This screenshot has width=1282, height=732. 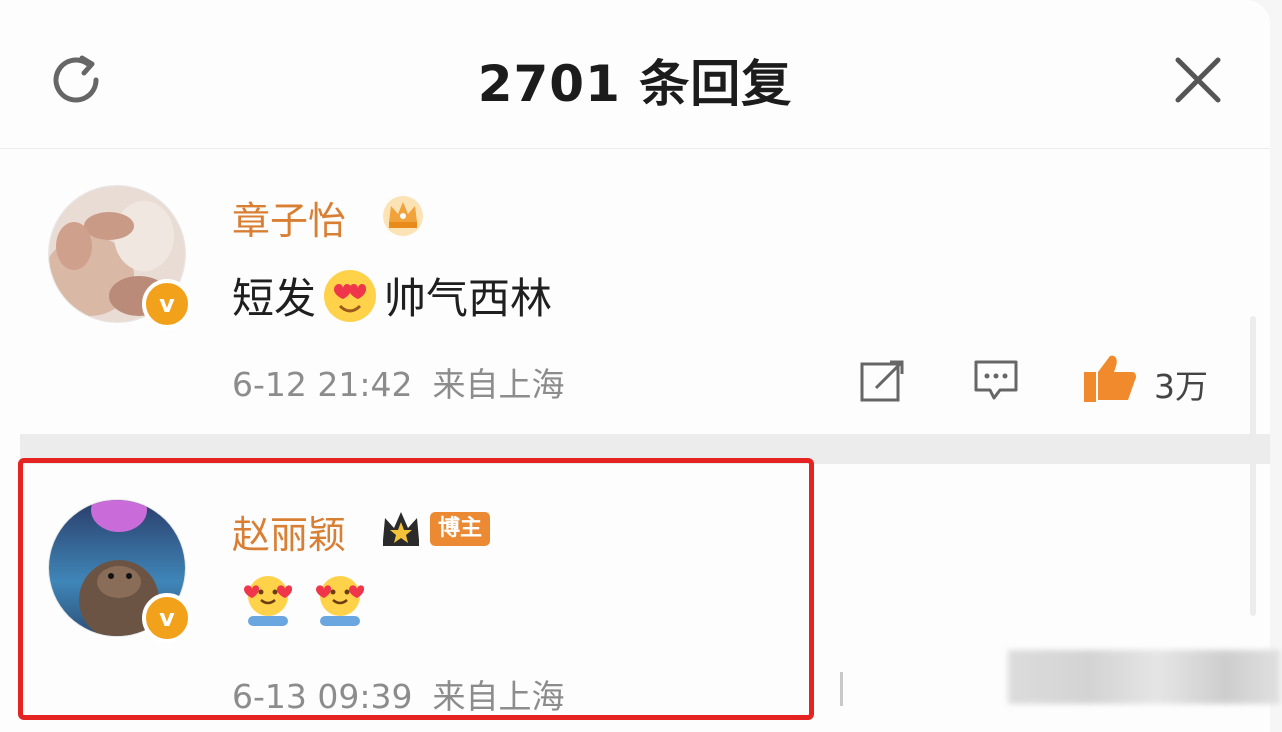 I want to click on close-button, so click(x=1198, y=80).